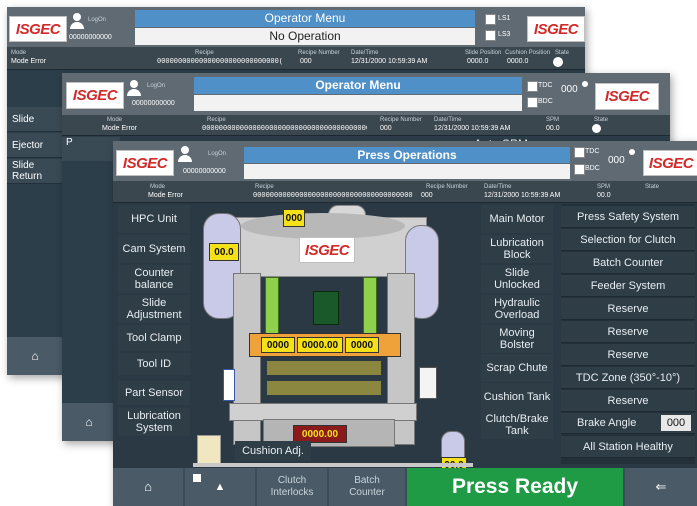  I want to click on sidebar-item-ejector: Ejector, so click(34, 145).